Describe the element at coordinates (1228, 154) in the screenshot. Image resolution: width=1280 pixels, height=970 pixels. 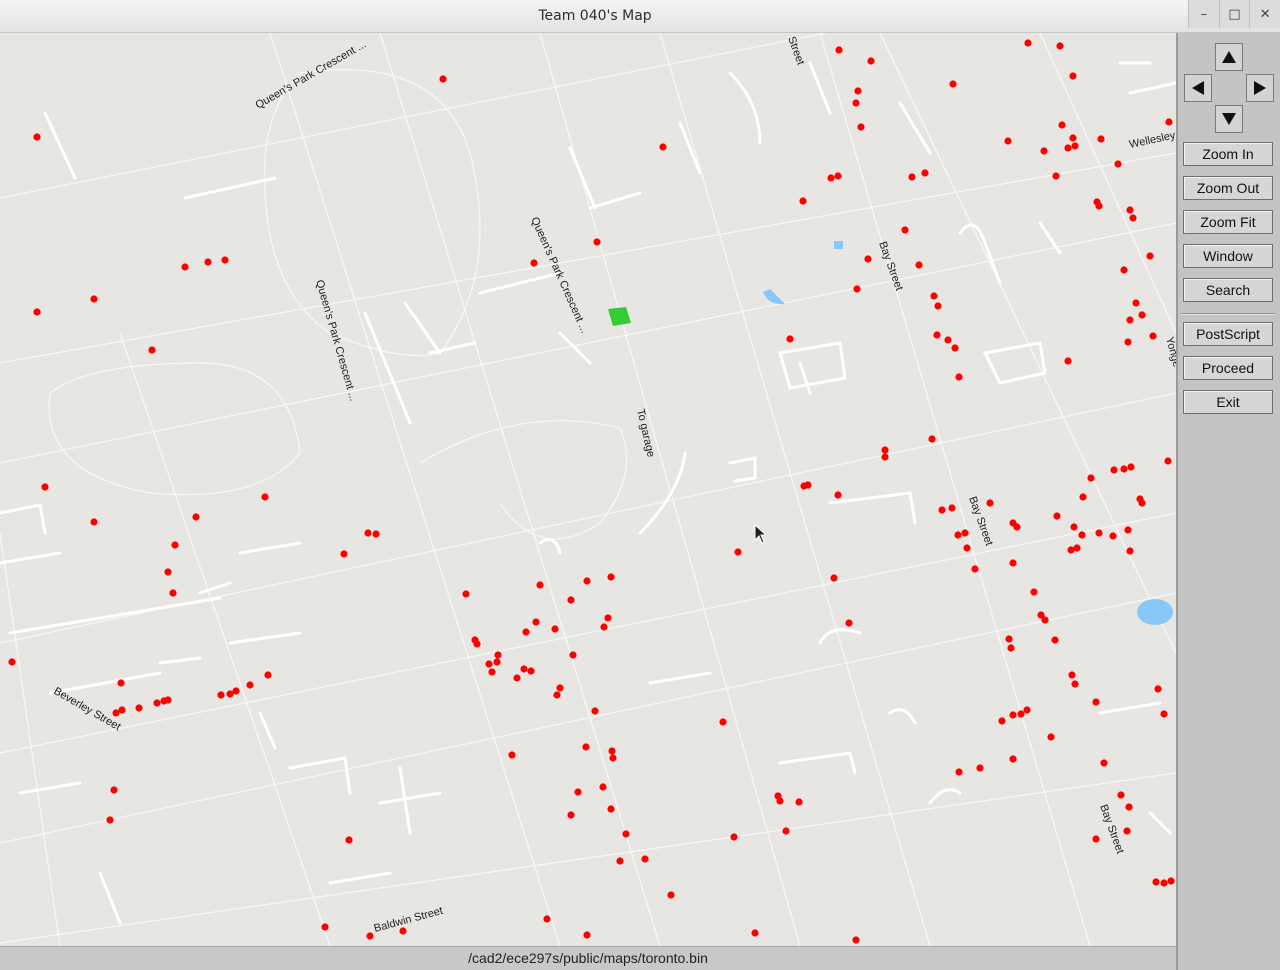
I see `zoom-in-button: Zoom In` at that location.